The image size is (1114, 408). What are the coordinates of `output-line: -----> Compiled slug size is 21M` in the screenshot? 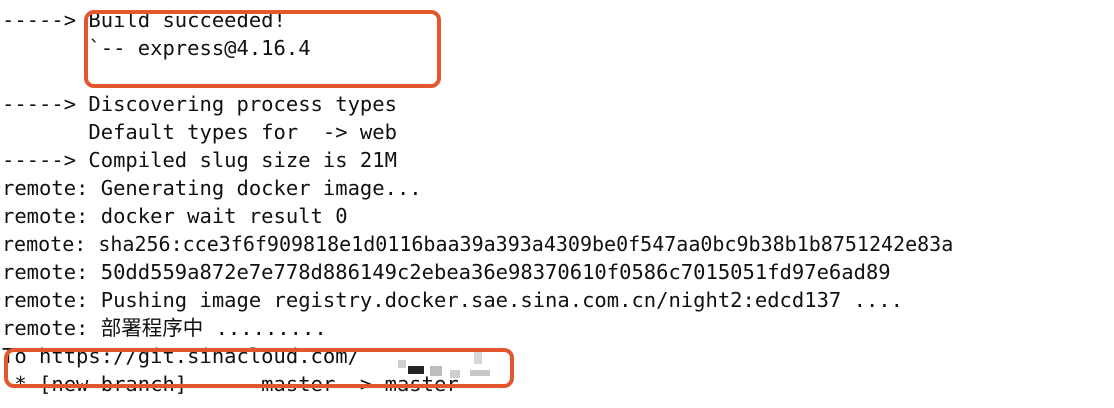 It's located at (199, 160).